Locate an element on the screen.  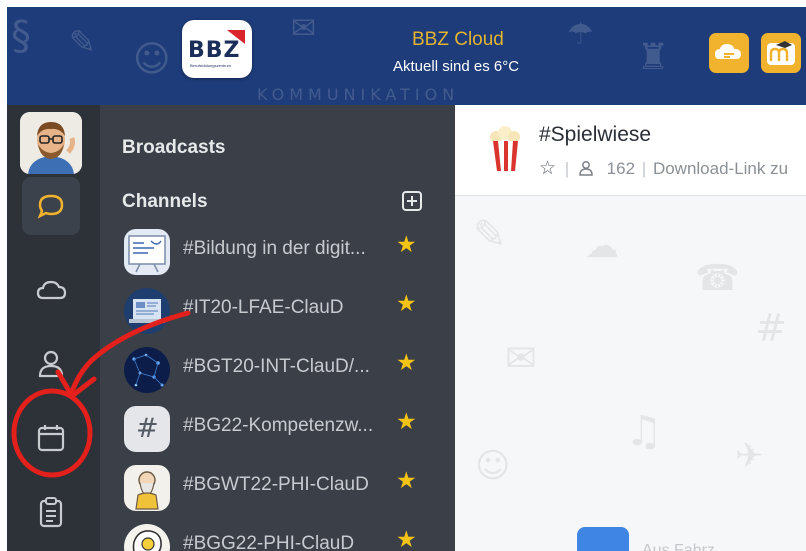
avatar-icon is located at coordinates (51, 143).